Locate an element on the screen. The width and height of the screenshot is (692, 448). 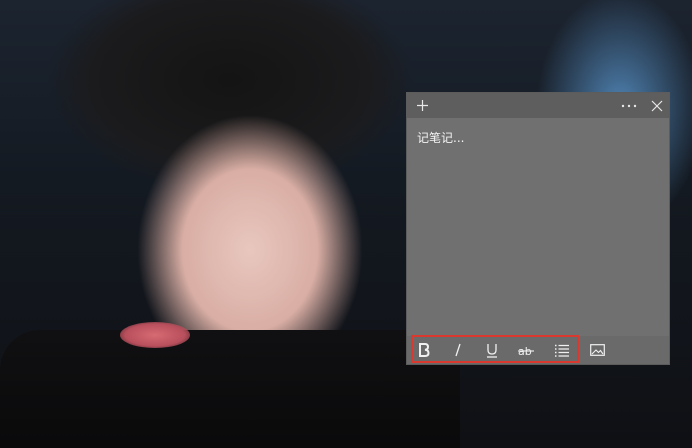
strikethrough-icon: ab is located at coordinates (526, 351).